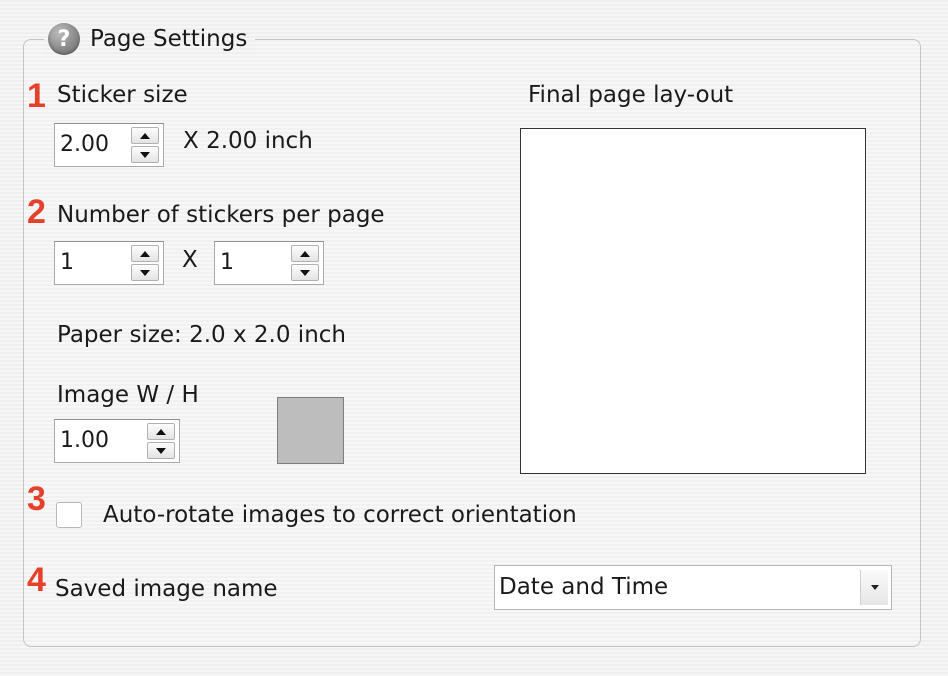 The height and width of the screenshot is (676, 948). I want to click on dropdown-button, so click(874, 587).